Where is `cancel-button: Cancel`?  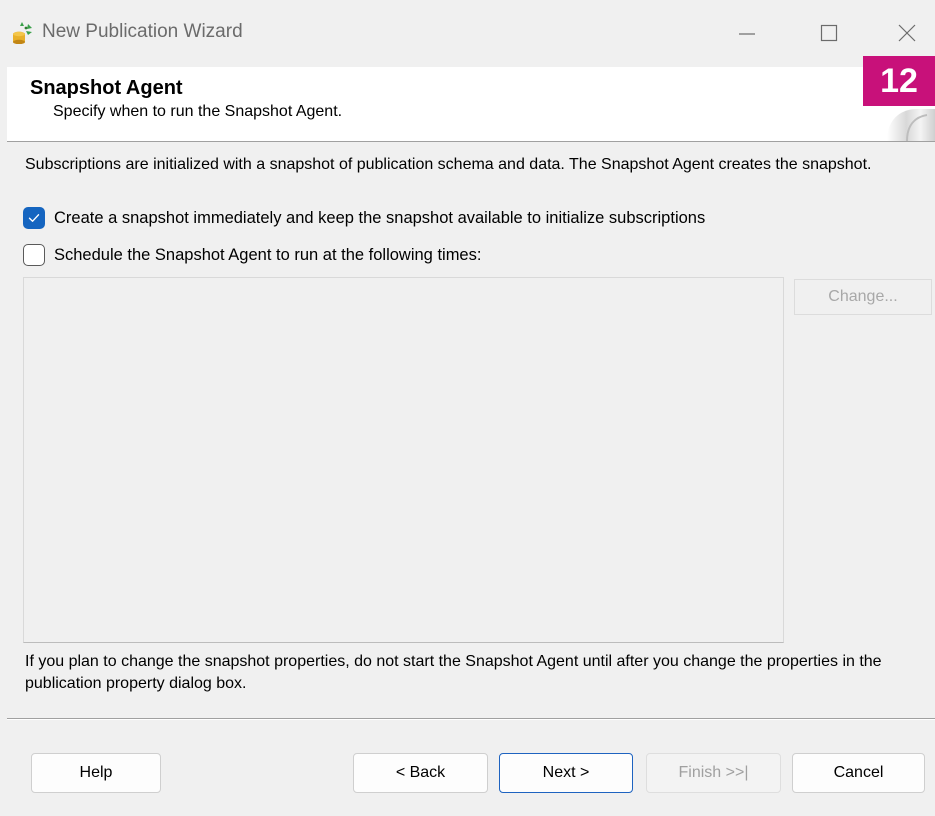 cancel-button: Cancel is located at coordinates (858, 773).